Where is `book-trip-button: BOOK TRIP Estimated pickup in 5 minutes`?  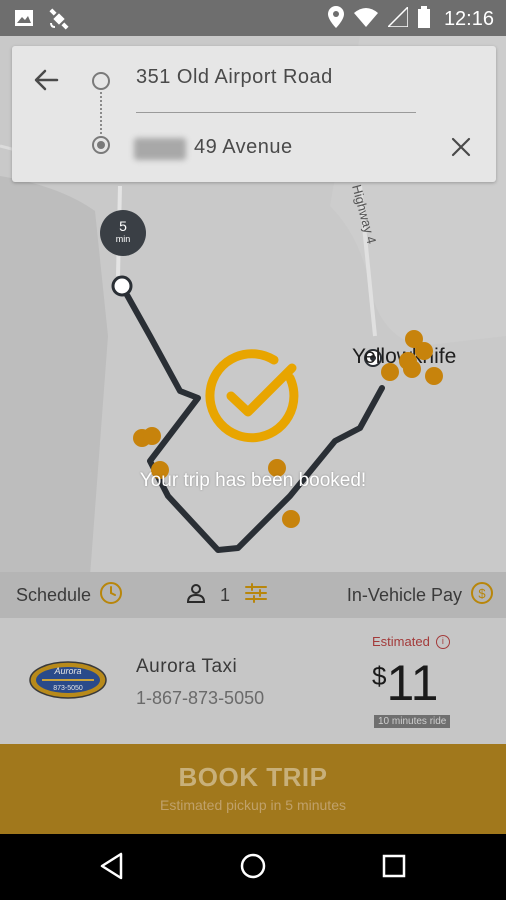 book-trip-button: BOOK TRIP Estimated pickup in 5 minutes is located at coordinates (253, 789).